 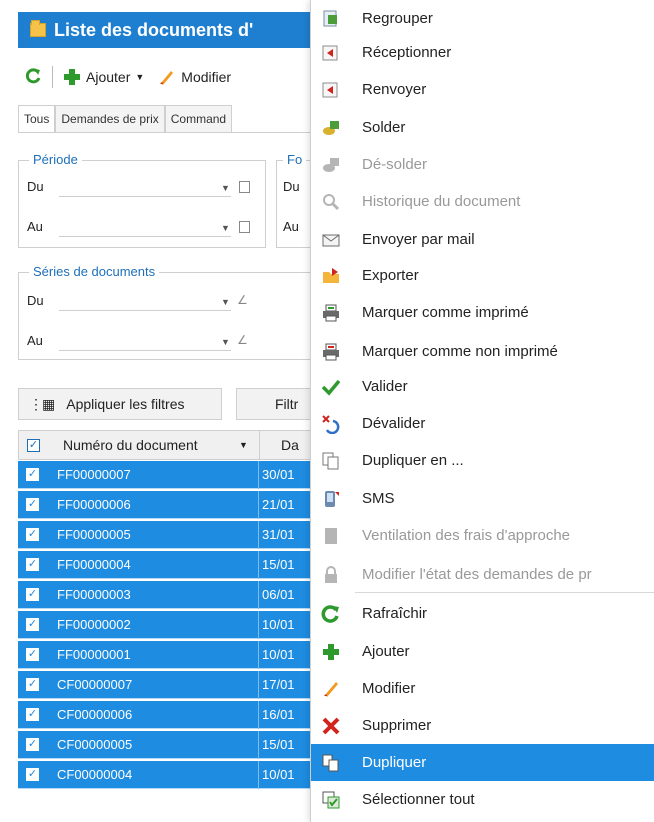 I want to click on return-icon, so click(x=331, y=90).